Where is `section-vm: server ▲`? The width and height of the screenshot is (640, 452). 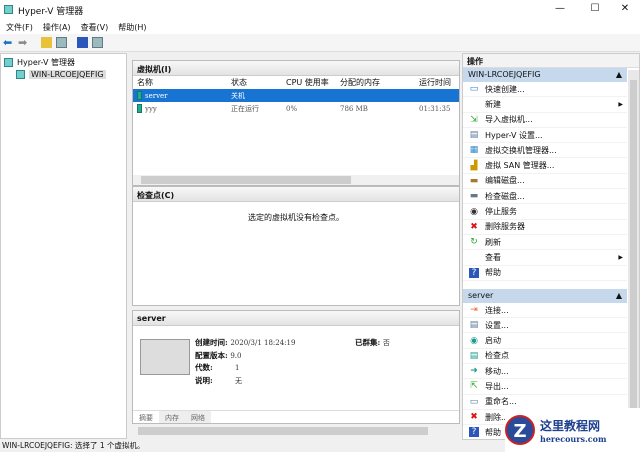 section-vm: server ▲ is located at coordinates (545, 295).